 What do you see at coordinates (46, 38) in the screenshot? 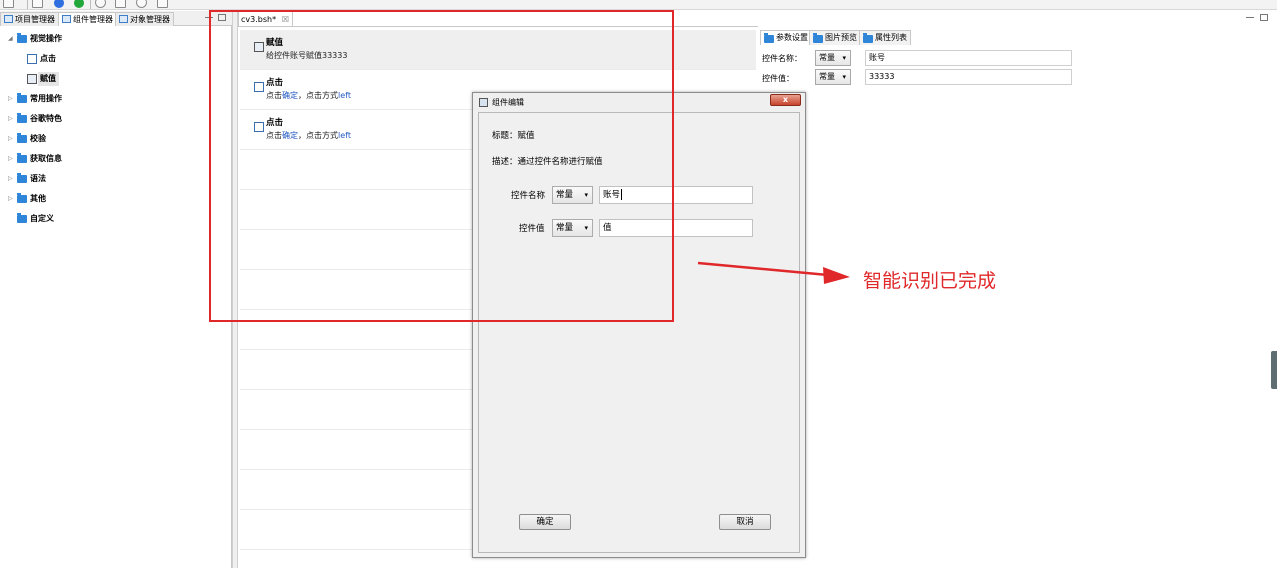
I see `tree-label: 视觉操作` at bounding box center [46, 38].